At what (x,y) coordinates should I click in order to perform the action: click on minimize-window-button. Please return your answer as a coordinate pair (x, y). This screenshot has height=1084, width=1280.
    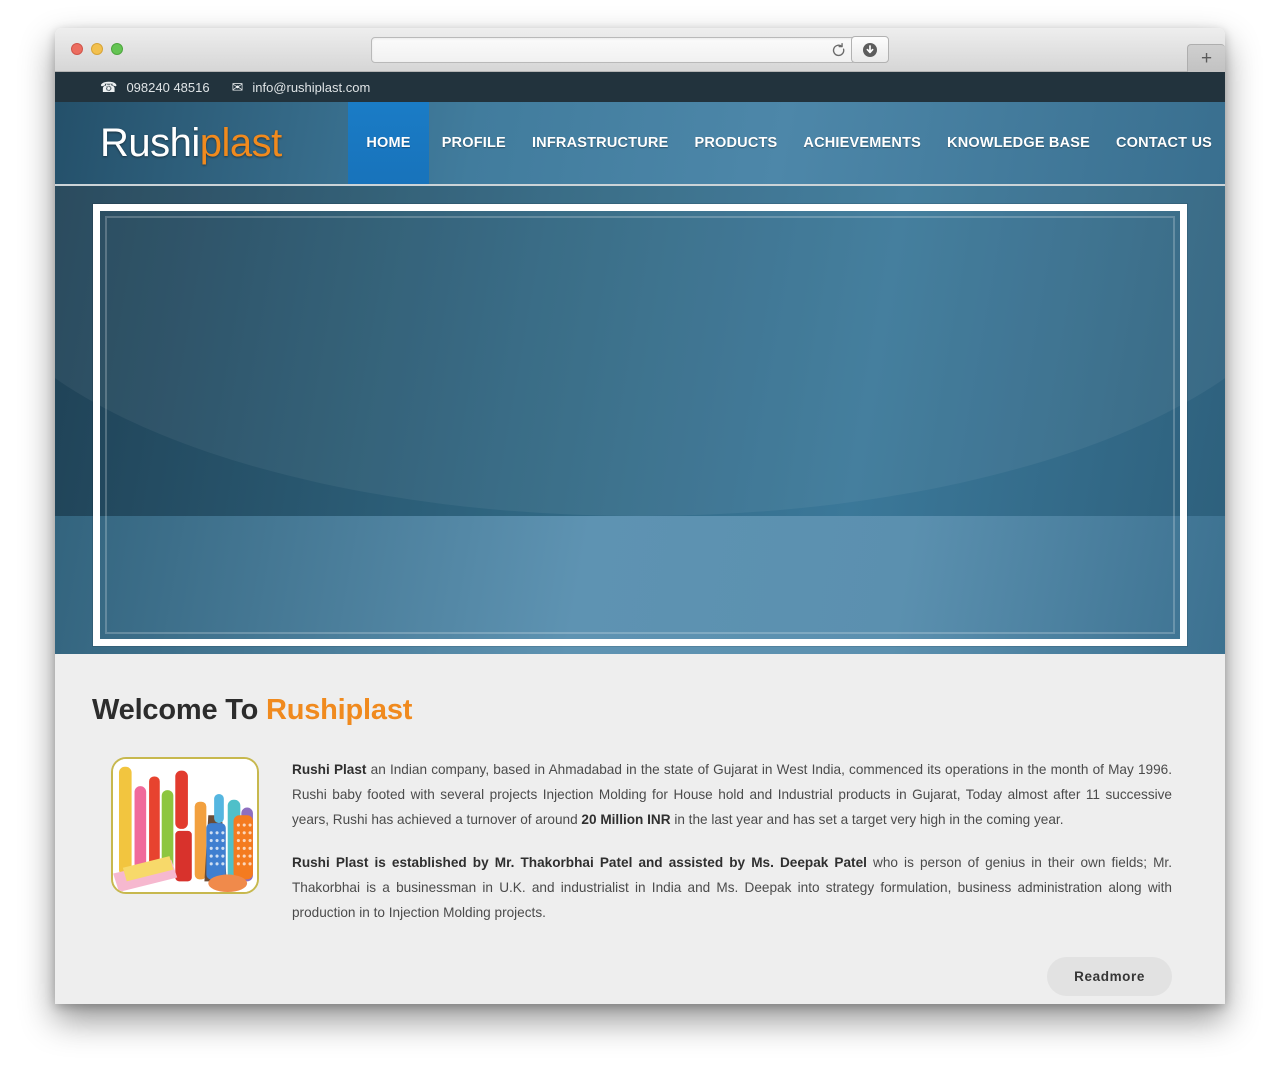
    Looking at the image, I should click on (97, 49).